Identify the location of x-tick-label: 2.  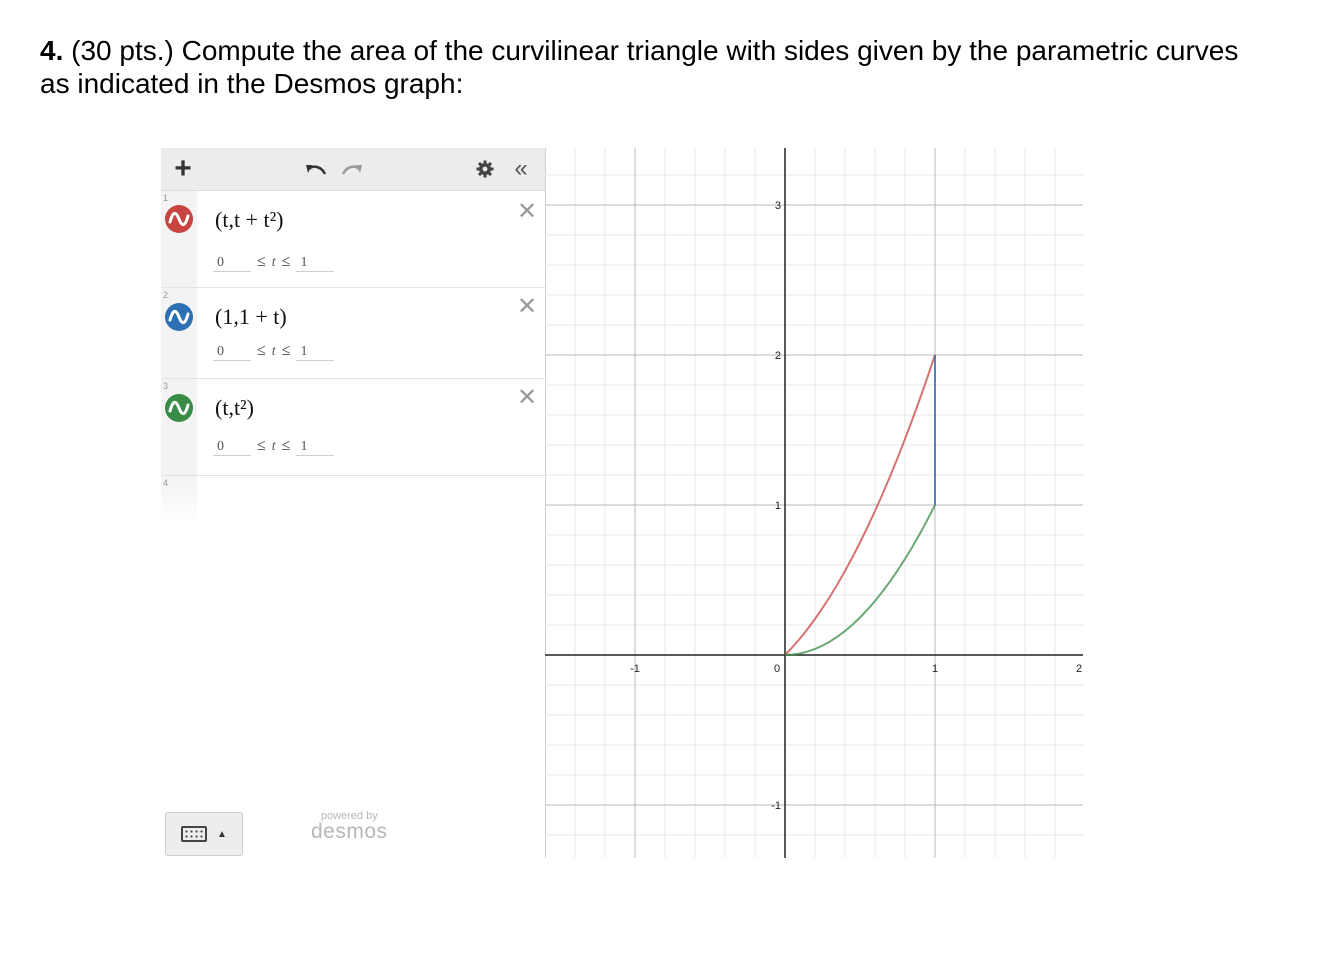
(1079, 669).